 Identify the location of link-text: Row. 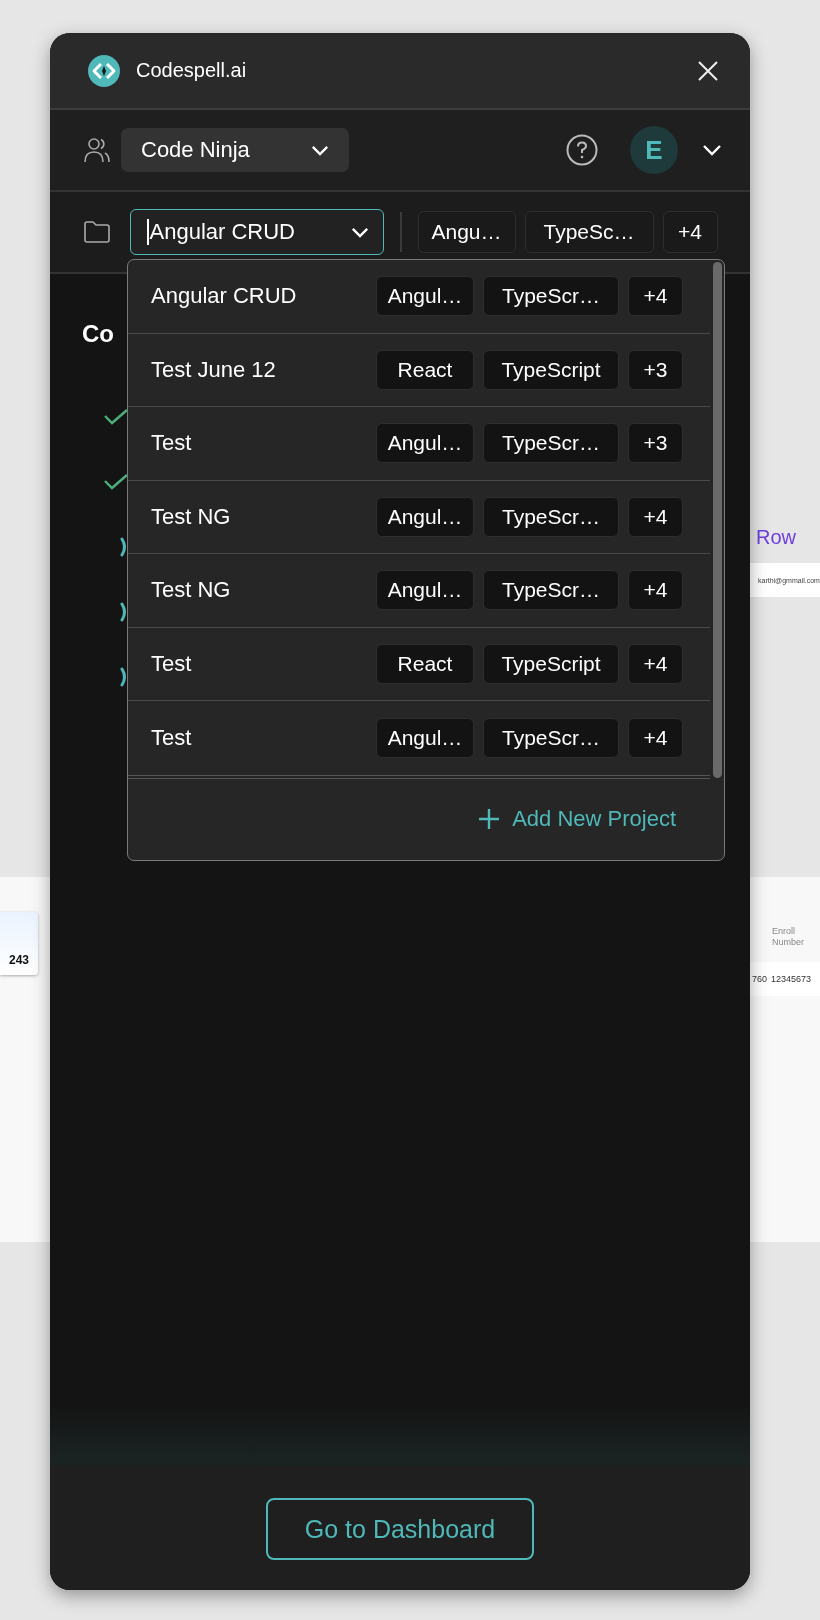
(776, 537).